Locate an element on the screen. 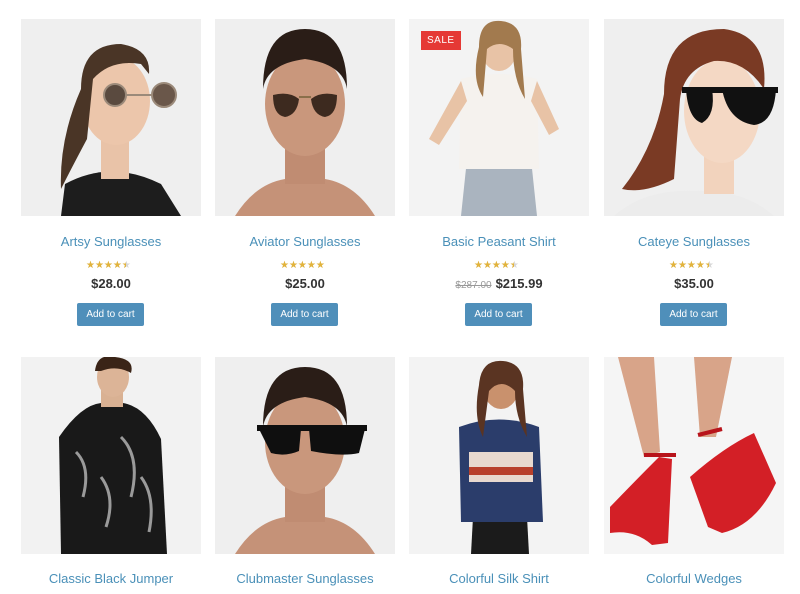  product-title: Artsy Sunglasses is located at coordinates (111, 241).